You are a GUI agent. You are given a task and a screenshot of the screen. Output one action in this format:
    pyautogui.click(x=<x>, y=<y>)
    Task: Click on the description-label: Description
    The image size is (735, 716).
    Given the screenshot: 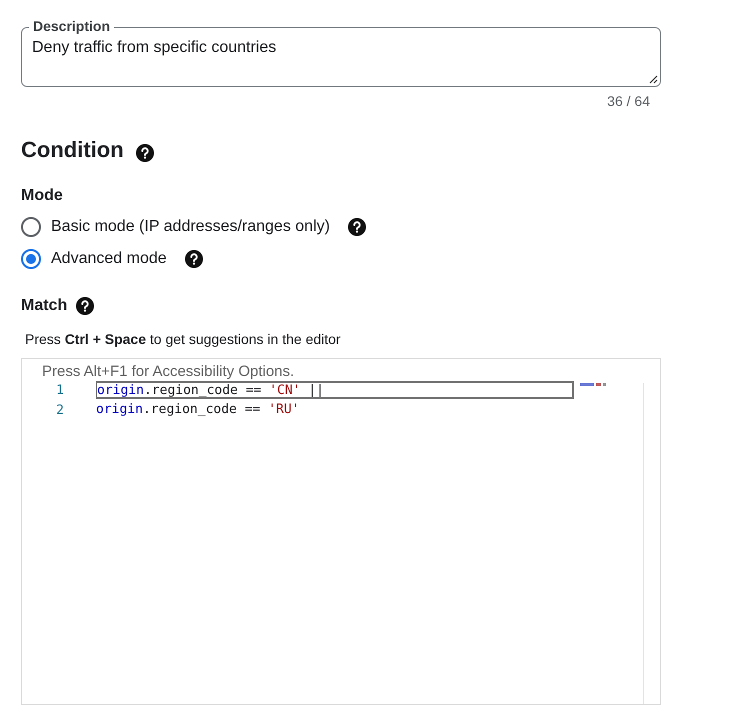 What is the action you would take?
    pyautogui.click(x=71, y=26)
    